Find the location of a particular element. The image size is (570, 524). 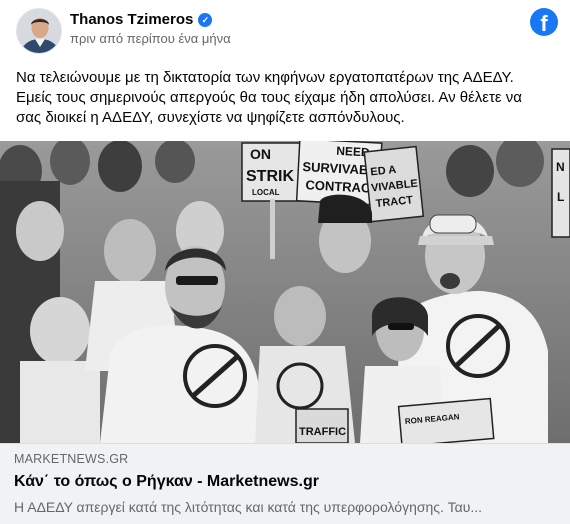

verified-badge-icon: ✓ is located at coordinates (205, 19).